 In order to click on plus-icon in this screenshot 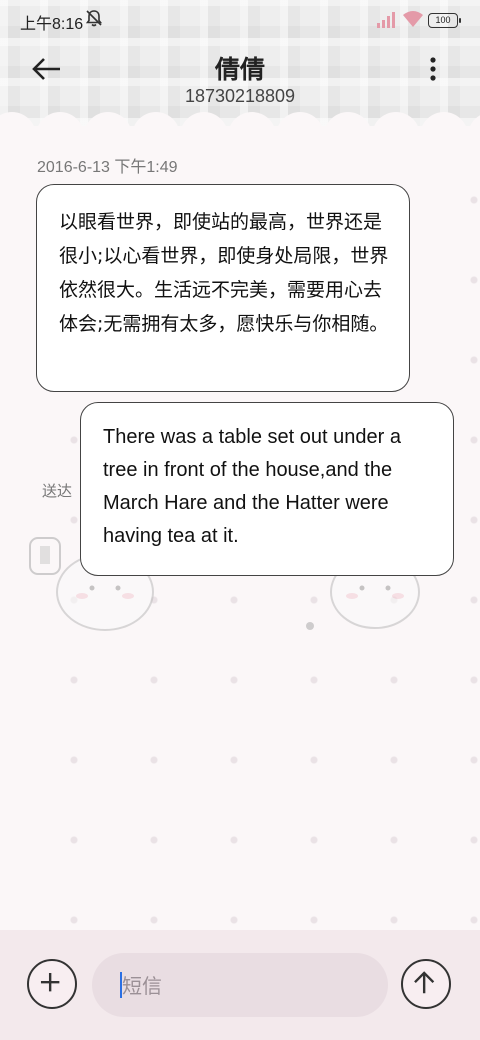, I will do `click(50, 982)`.